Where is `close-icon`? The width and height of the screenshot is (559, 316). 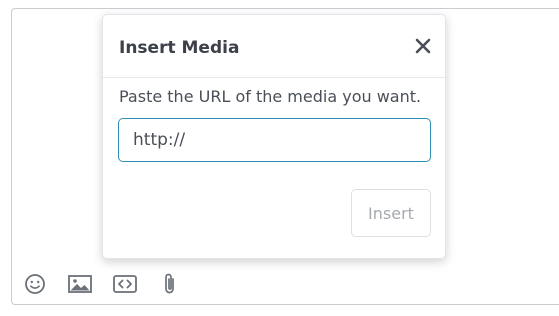
close-icon is located at coordinates (423, 46).